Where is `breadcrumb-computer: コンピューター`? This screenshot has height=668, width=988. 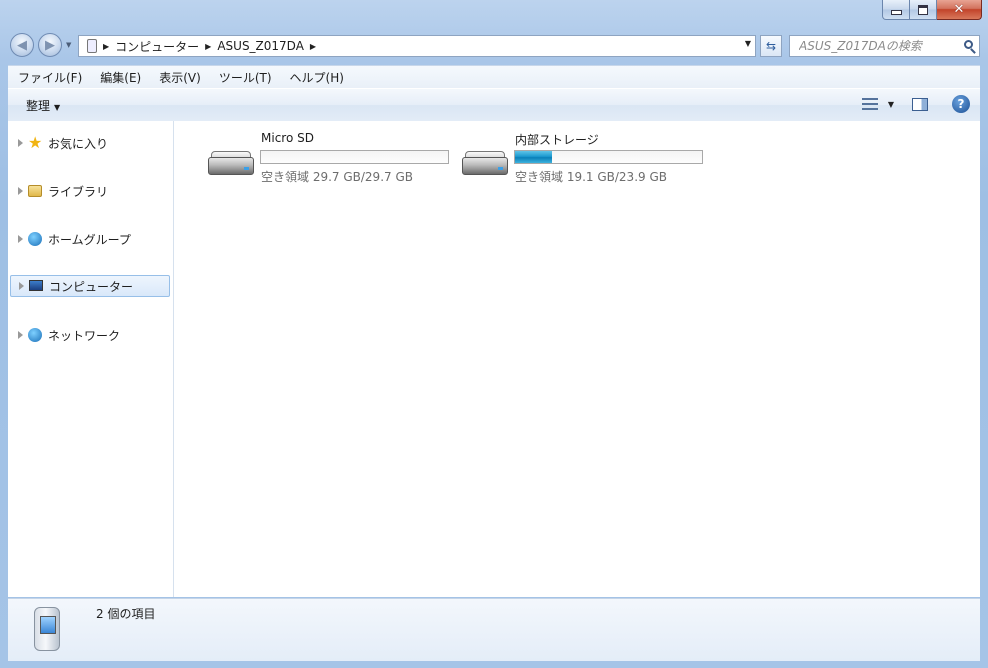 breadcrumb-computer: コンピューター is located at coordinates (157, 46).